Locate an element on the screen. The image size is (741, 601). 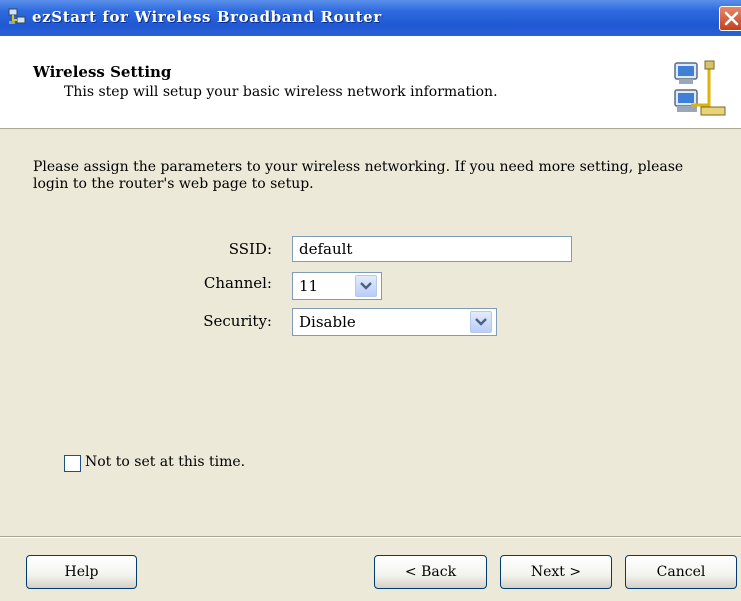
channel-dropdown-button is located at coordinates (366, 286).